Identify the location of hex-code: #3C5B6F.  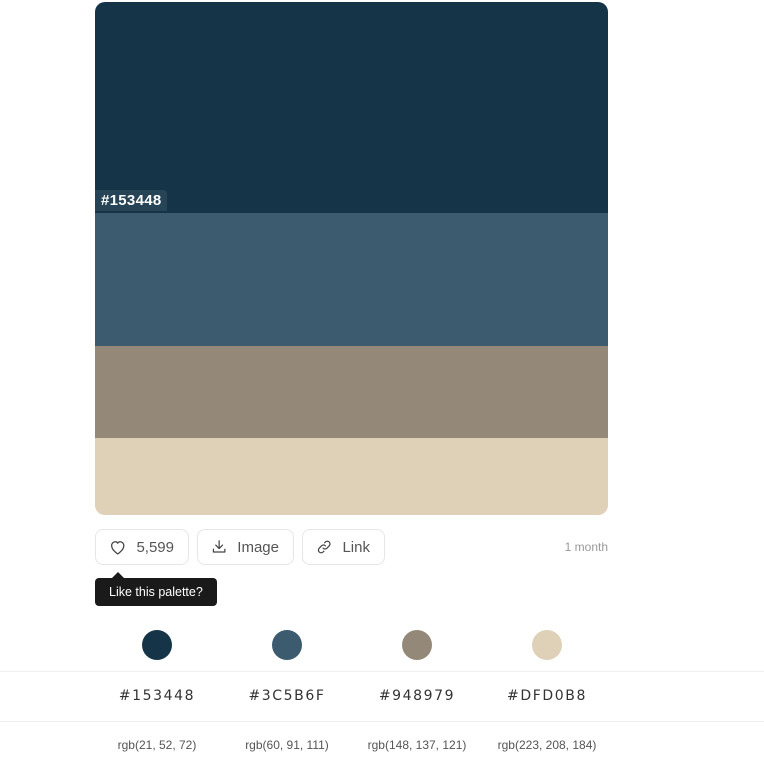
(287, 696).